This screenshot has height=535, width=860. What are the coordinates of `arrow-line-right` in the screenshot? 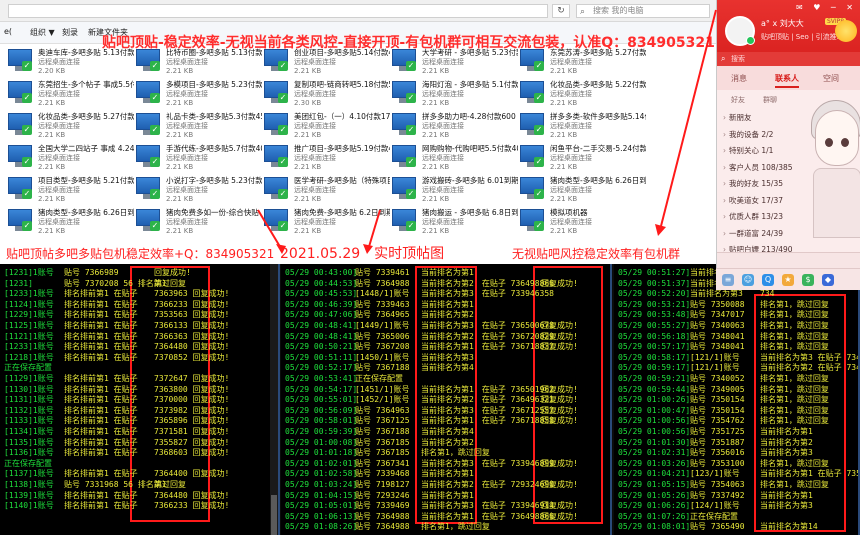 It's located at (688, 120).